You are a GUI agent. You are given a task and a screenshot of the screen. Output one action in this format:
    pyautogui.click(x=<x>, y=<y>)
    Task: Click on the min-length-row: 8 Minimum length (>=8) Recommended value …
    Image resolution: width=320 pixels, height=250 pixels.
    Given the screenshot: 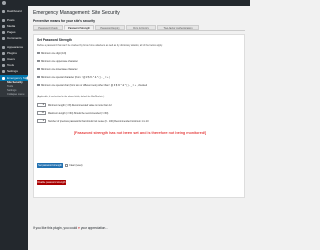 What is the action you would take?
    pyautogui.click(x=74, y=105)
    